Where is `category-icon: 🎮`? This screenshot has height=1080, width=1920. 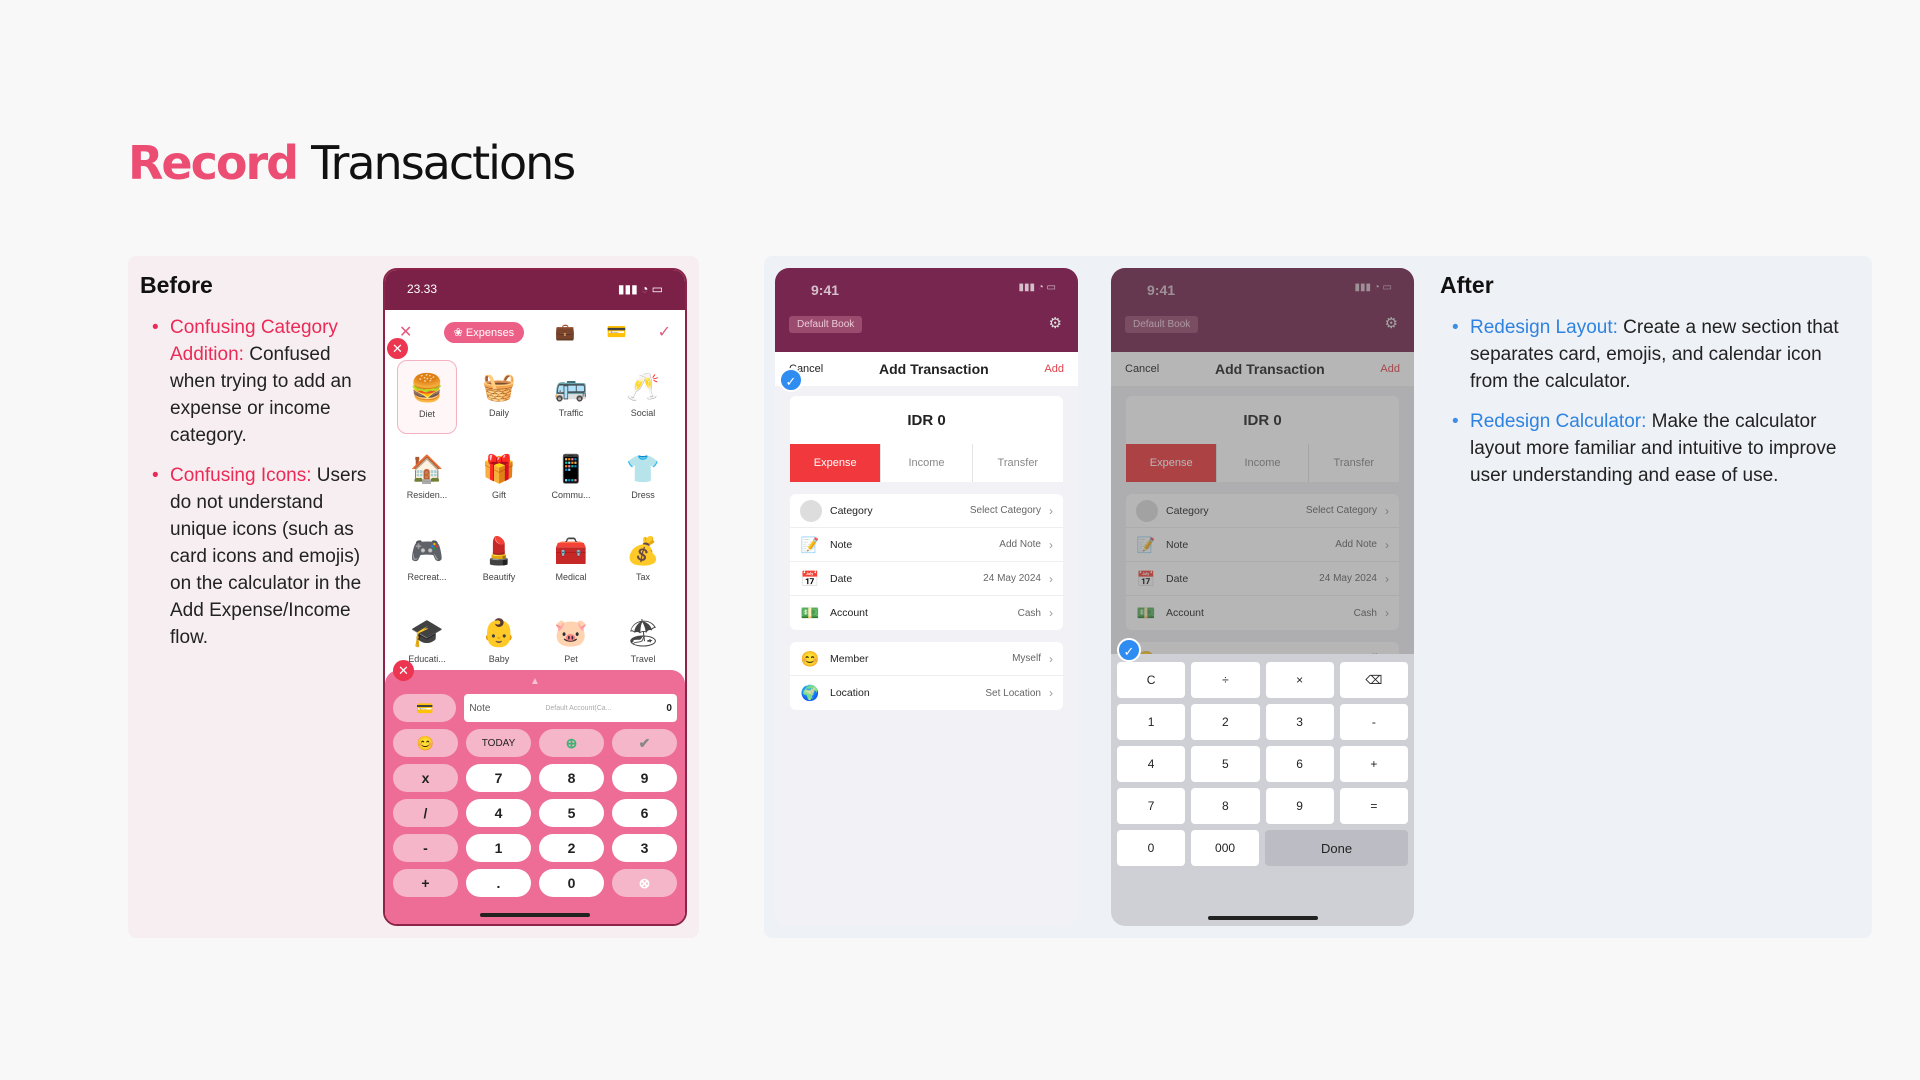 category-icon: 🎮 is located at coordinates (427, 551).